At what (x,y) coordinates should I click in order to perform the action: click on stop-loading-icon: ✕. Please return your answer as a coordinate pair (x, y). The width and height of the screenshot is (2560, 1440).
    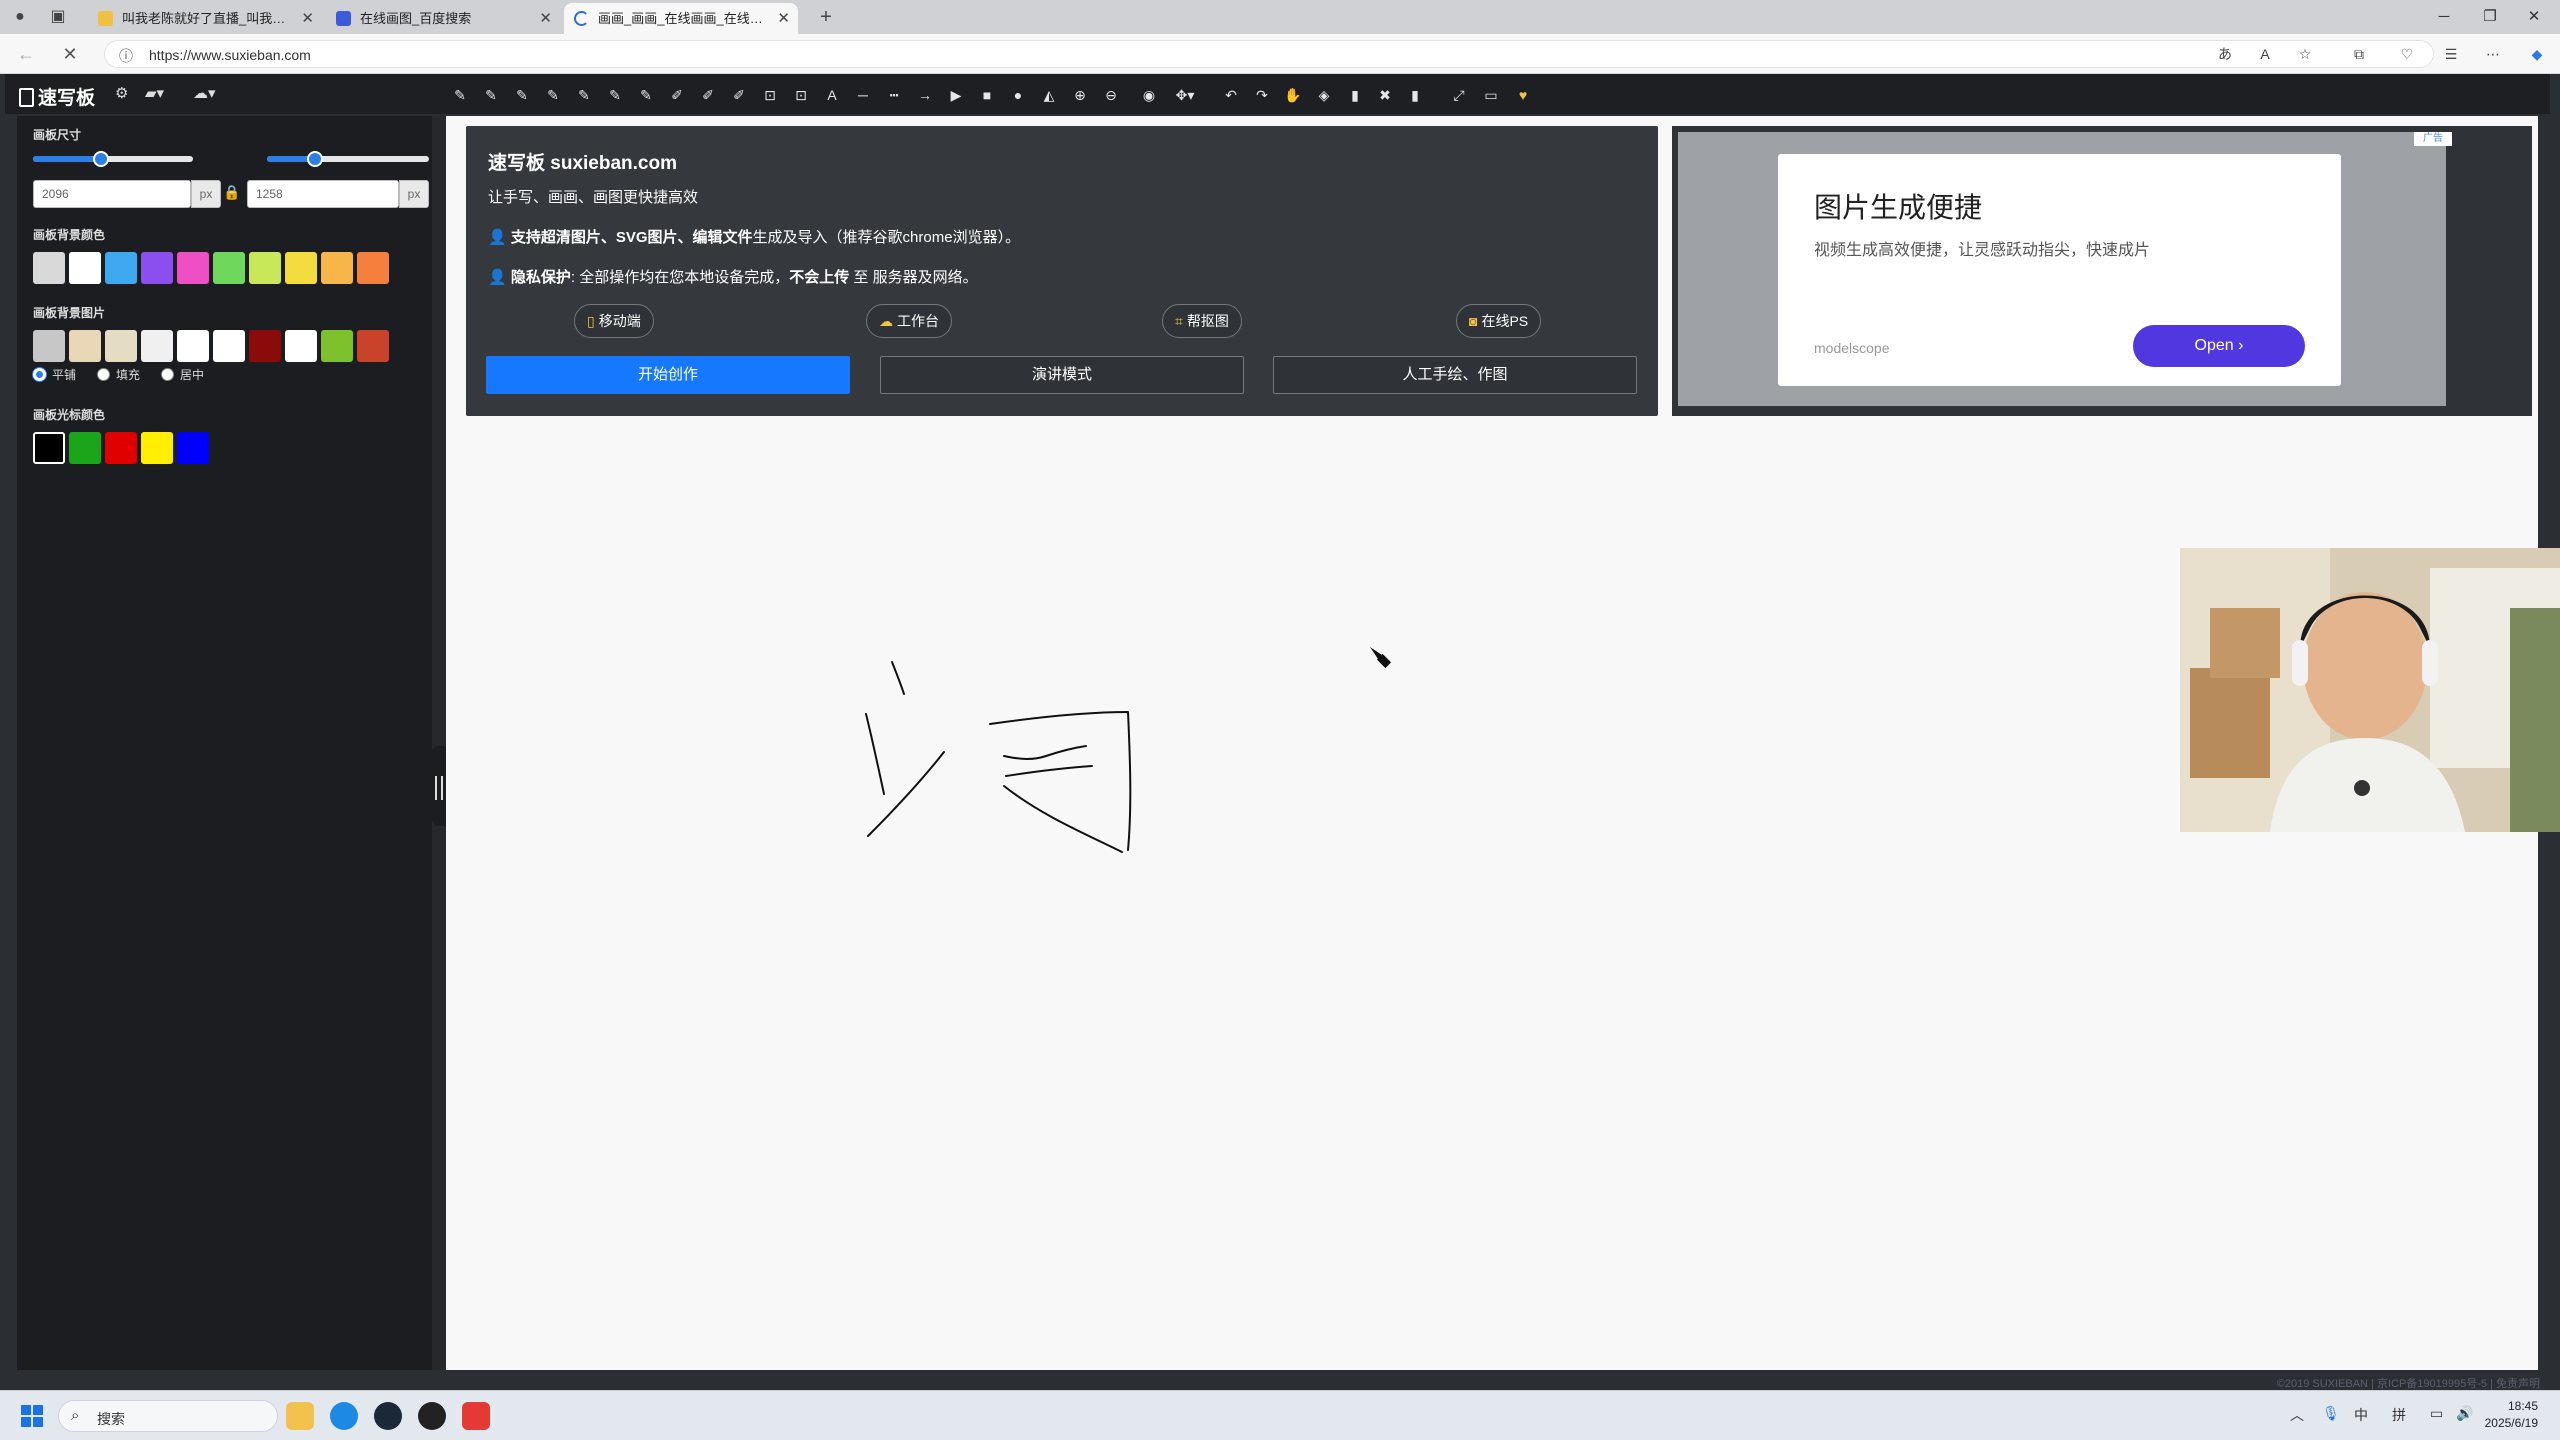
    Looking at the image, I should click on (70, 54).